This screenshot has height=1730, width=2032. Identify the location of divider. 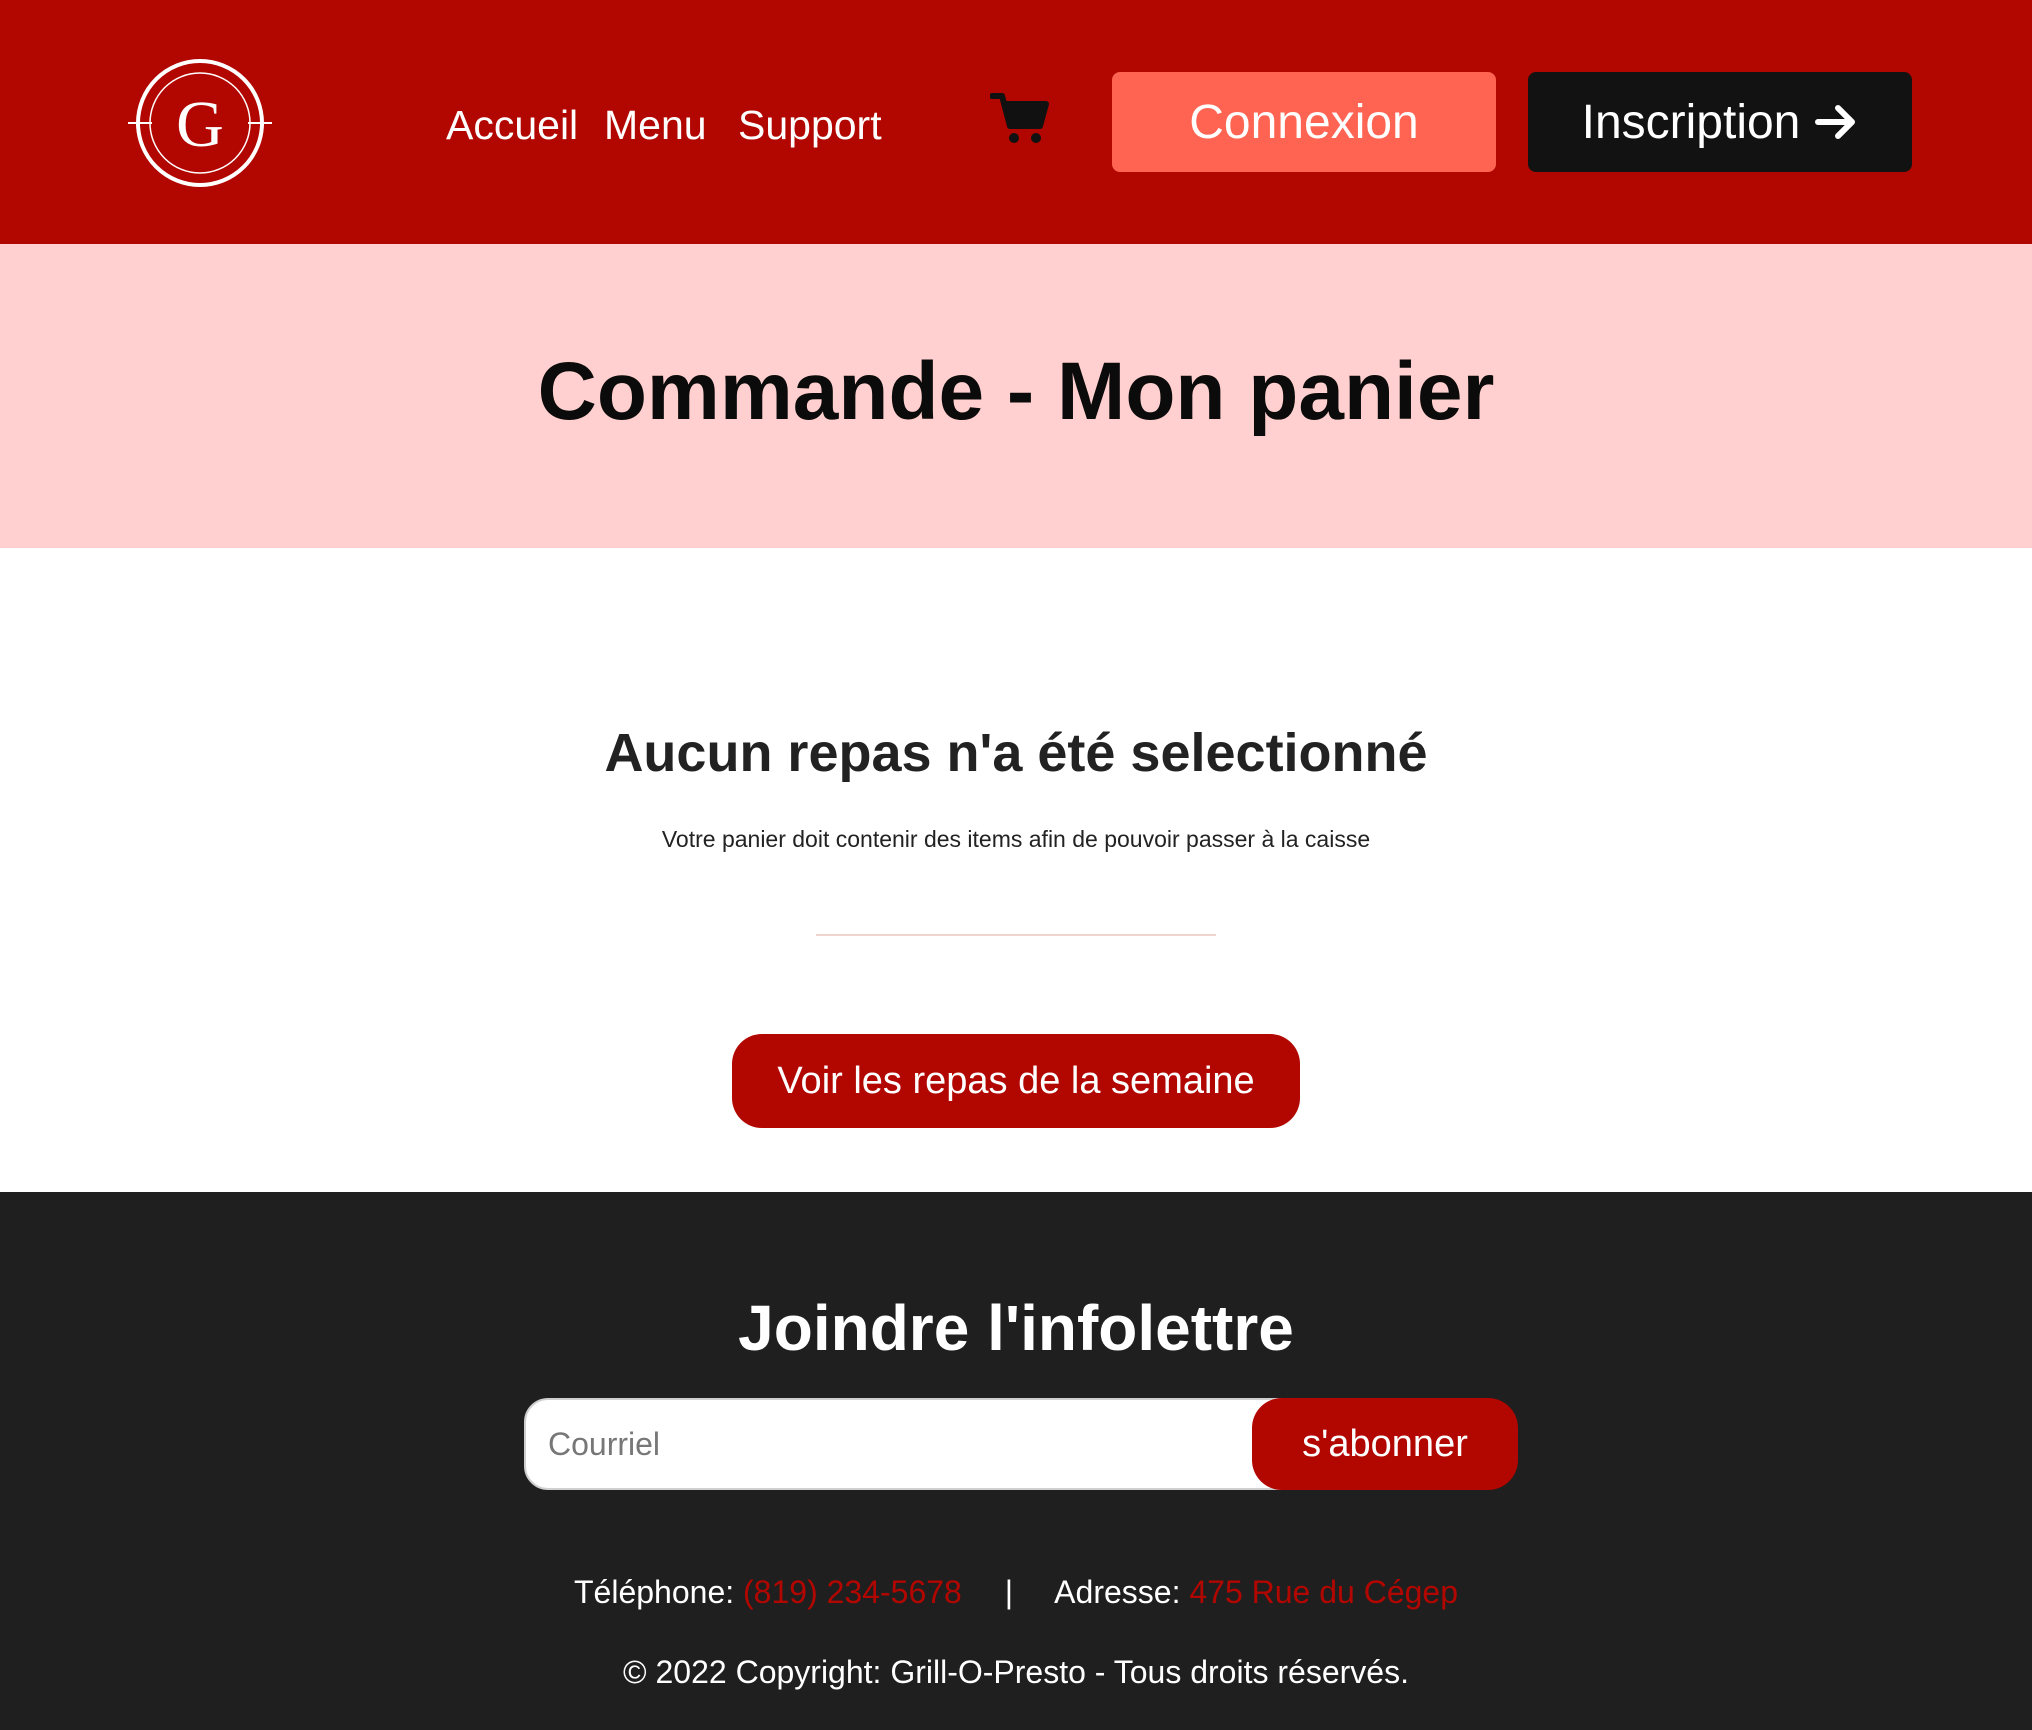
(1016, 935).